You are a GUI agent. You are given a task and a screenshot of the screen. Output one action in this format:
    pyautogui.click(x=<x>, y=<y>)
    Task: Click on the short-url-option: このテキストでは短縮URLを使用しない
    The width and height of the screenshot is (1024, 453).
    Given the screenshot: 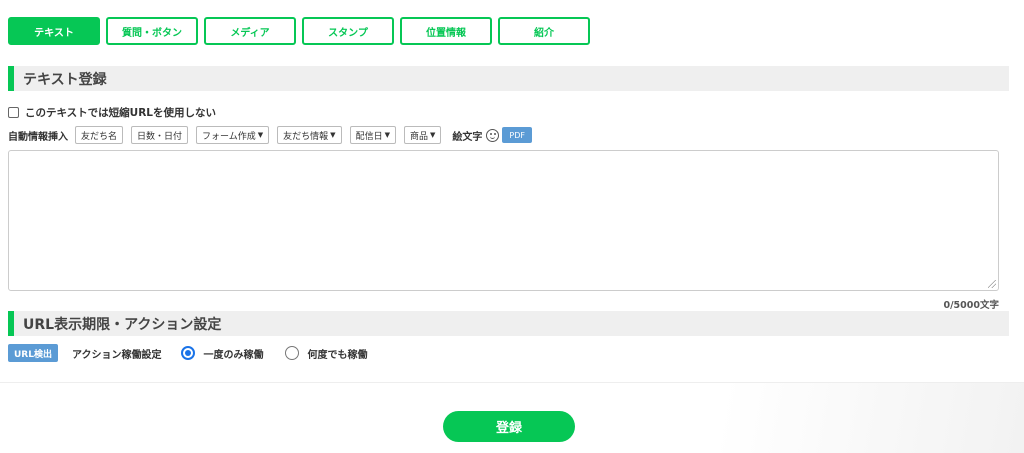 What is the action you would take?
    pyautogui.click(x=112, y=112)
    